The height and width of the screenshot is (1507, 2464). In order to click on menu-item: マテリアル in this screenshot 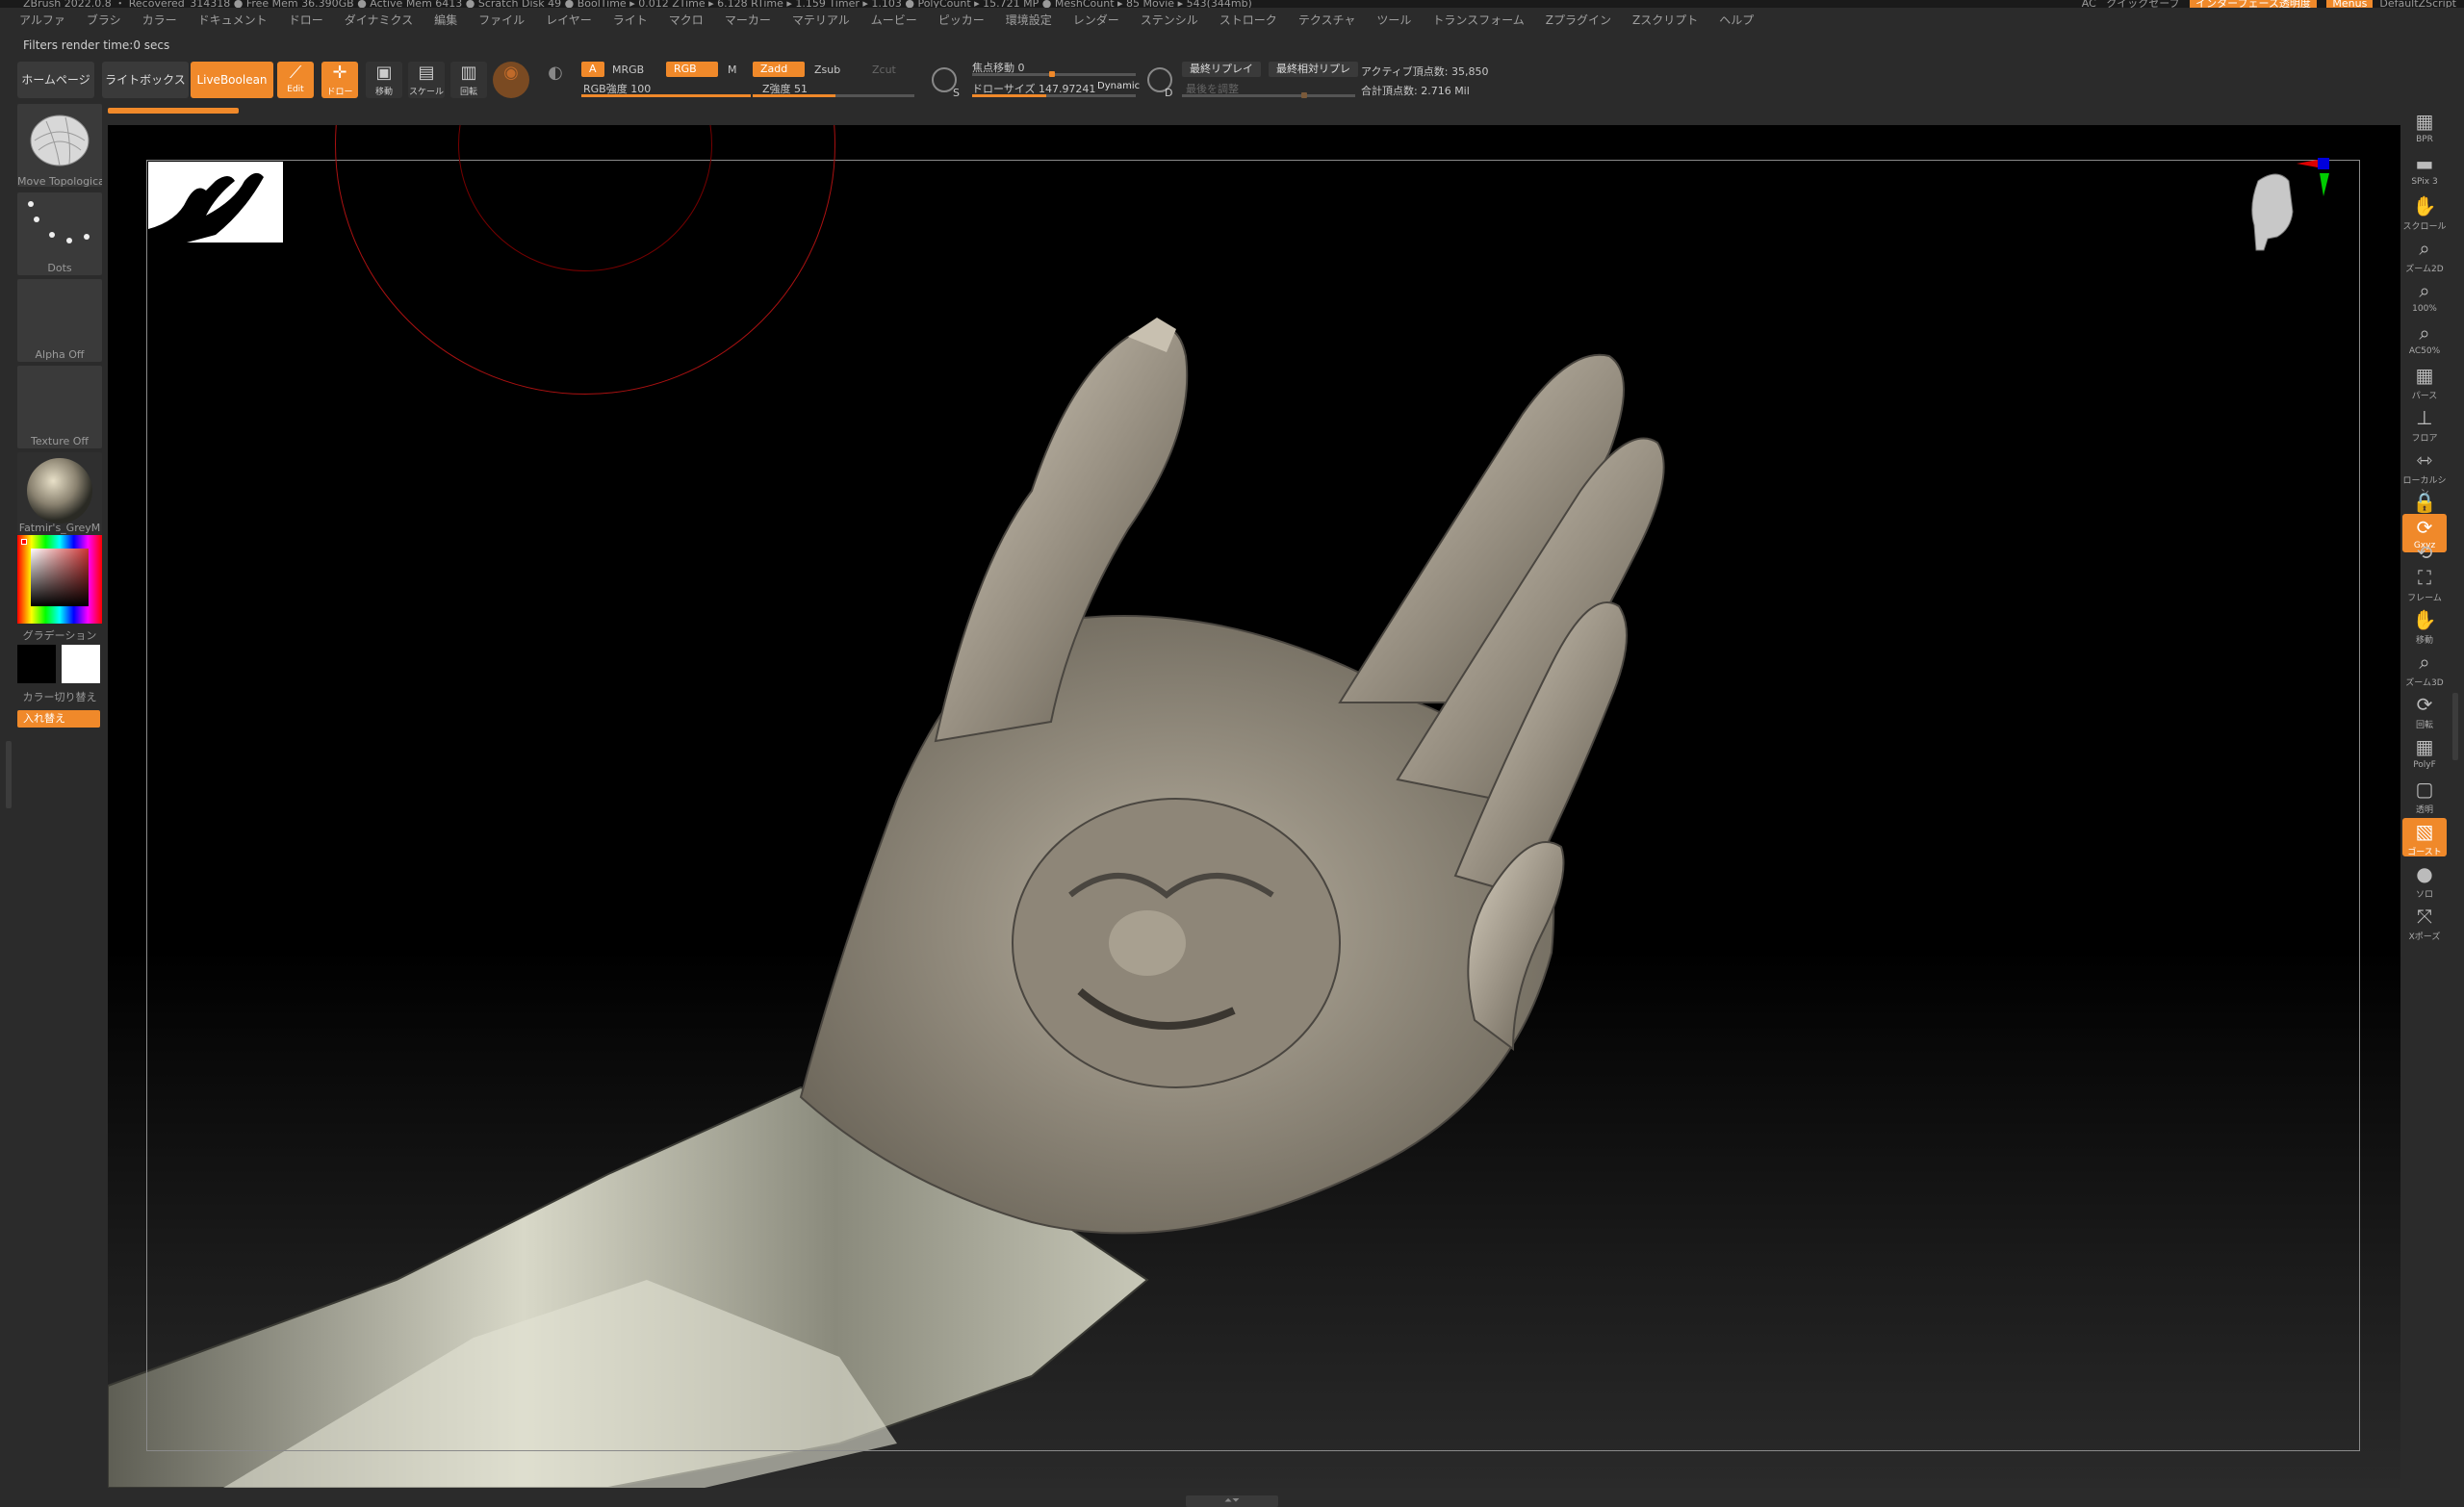, I will do `click(821, 20)`.